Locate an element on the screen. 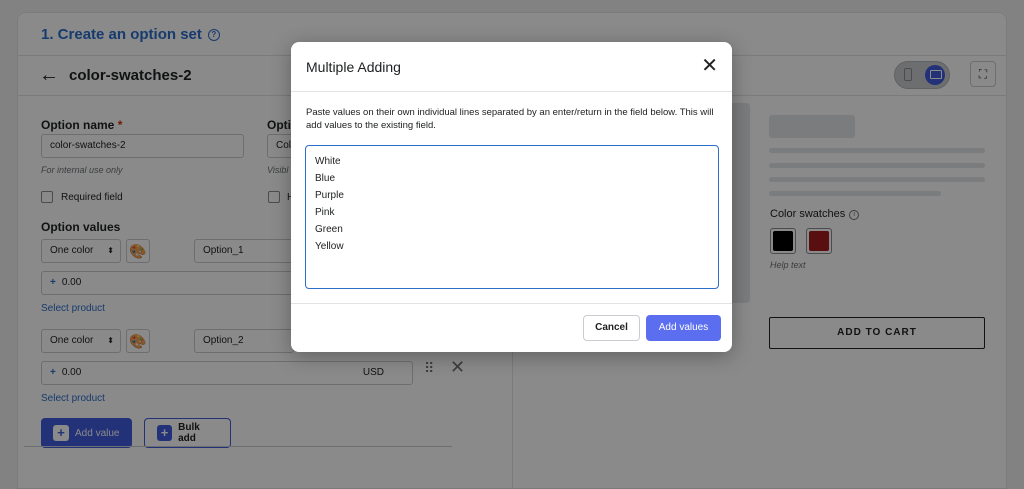  modal-footer-divider is located at coordinates (511, 303).